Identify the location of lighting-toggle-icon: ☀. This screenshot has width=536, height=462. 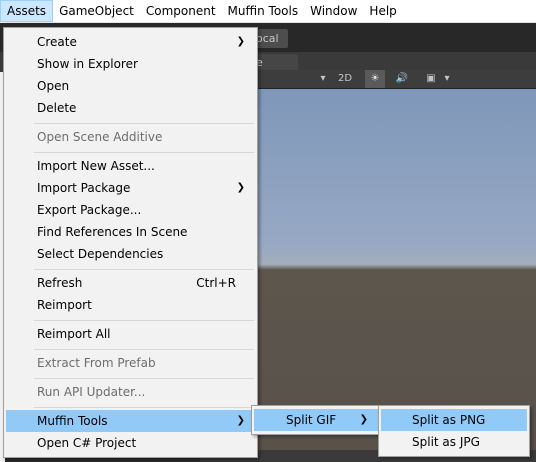
(375, 79).